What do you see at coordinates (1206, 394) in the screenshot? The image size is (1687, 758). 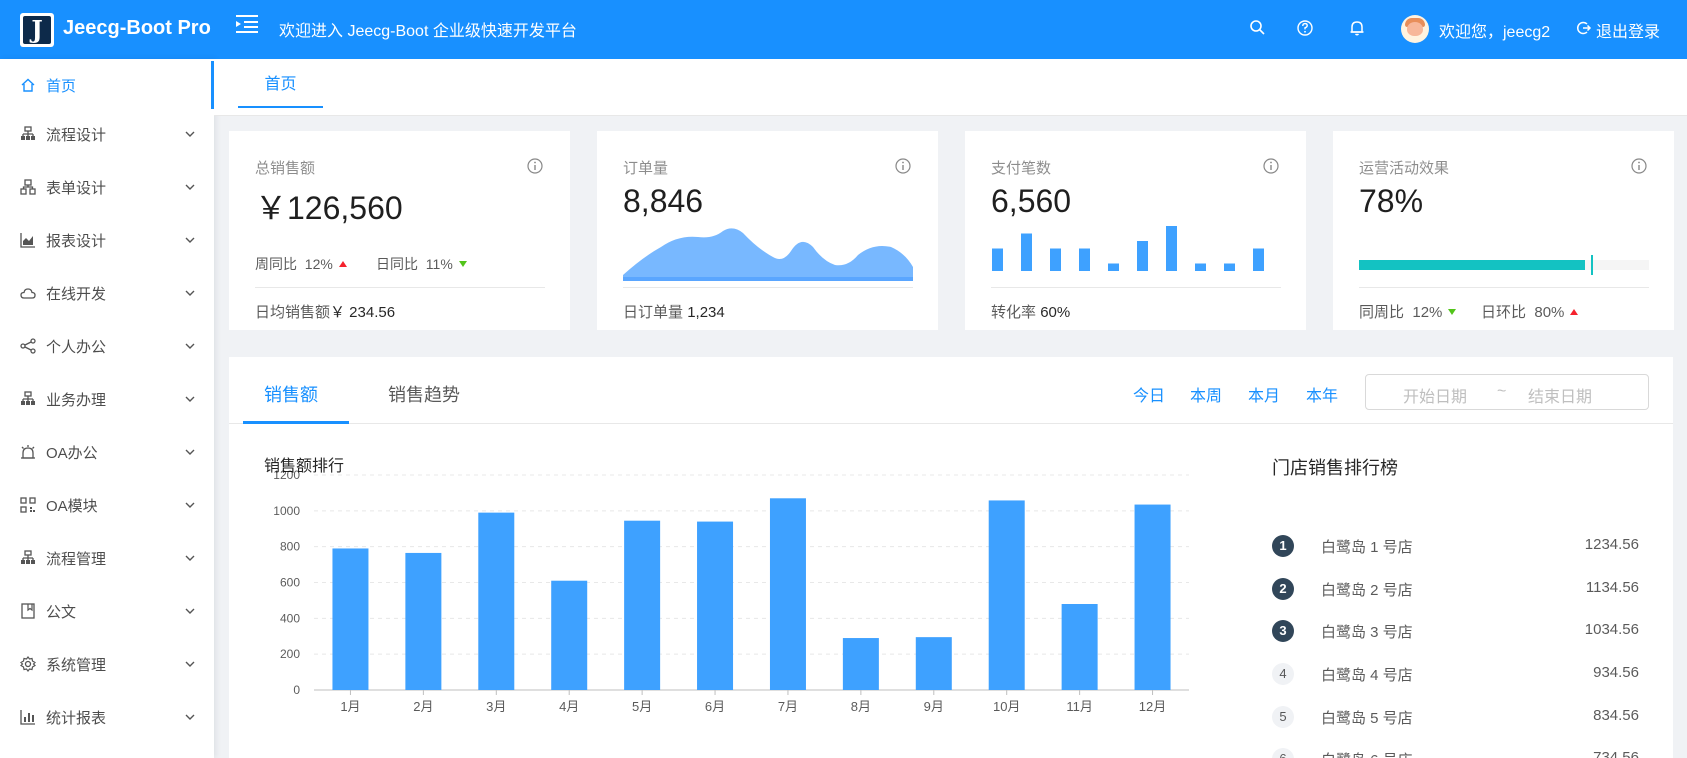 I see `range-week: 本周` at bounding box center [1206, 394].